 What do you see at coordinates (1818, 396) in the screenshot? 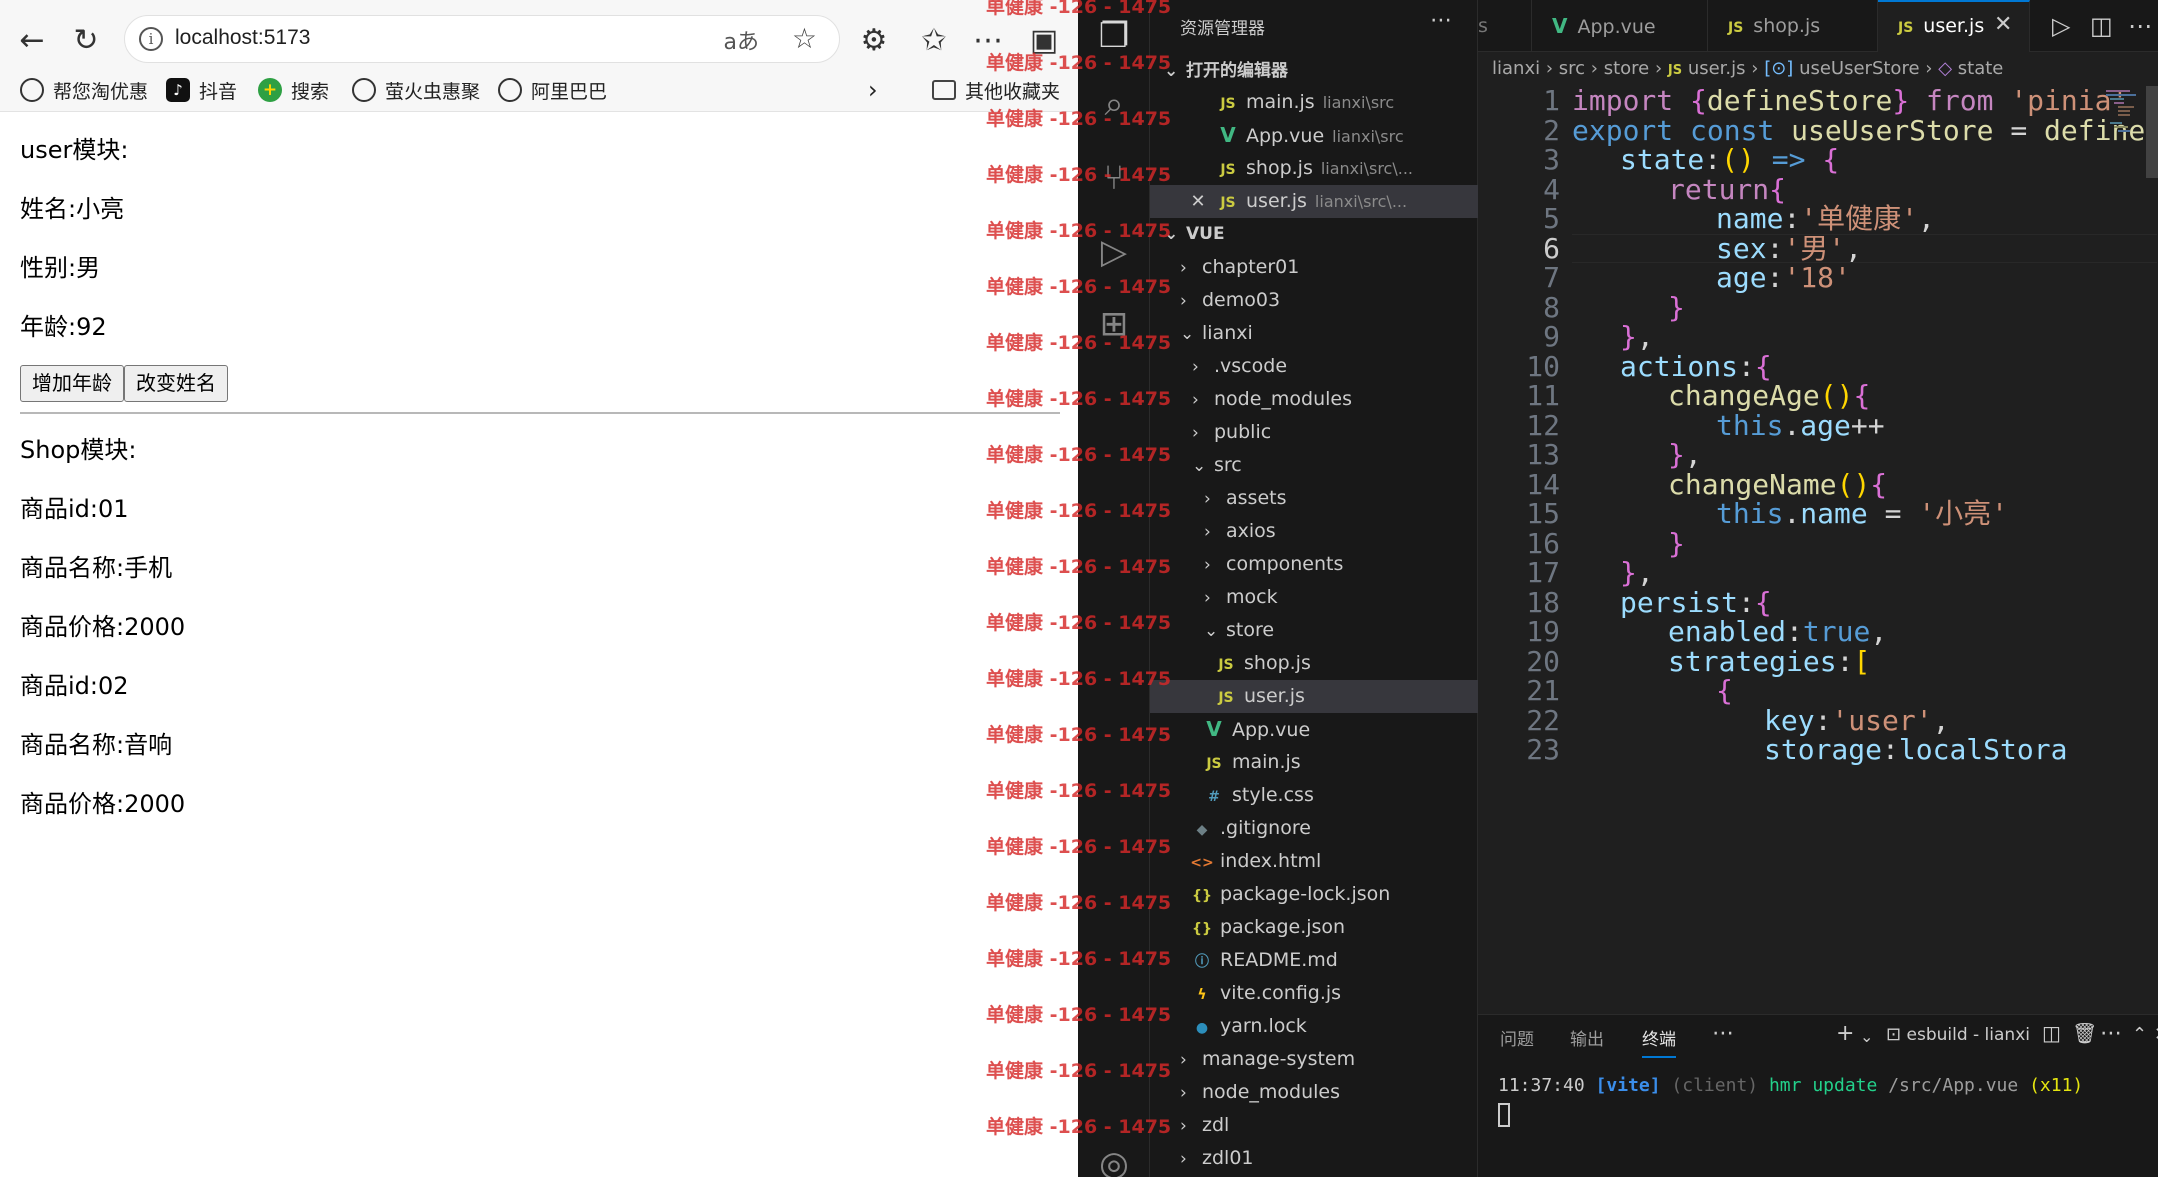
I see `code-line: 11 changeAge(){` at bounding box center [1818, 396].